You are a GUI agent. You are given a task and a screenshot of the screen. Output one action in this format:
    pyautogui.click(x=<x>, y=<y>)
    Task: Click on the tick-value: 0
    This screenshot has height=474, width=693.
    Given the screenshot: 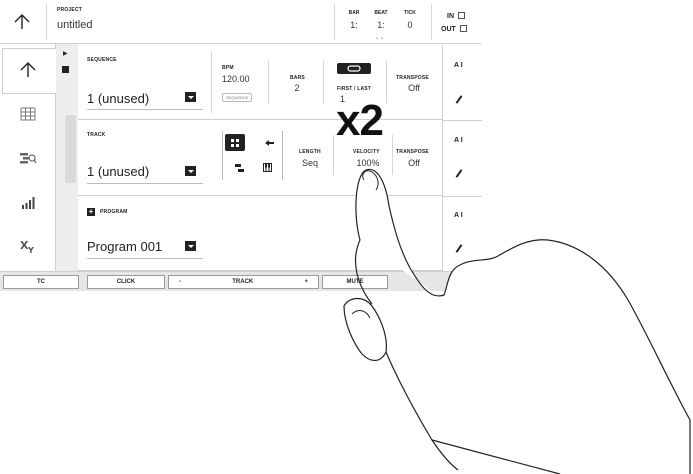 What is the action you would take?
    pyautogui.click(x=410, y=25)
    